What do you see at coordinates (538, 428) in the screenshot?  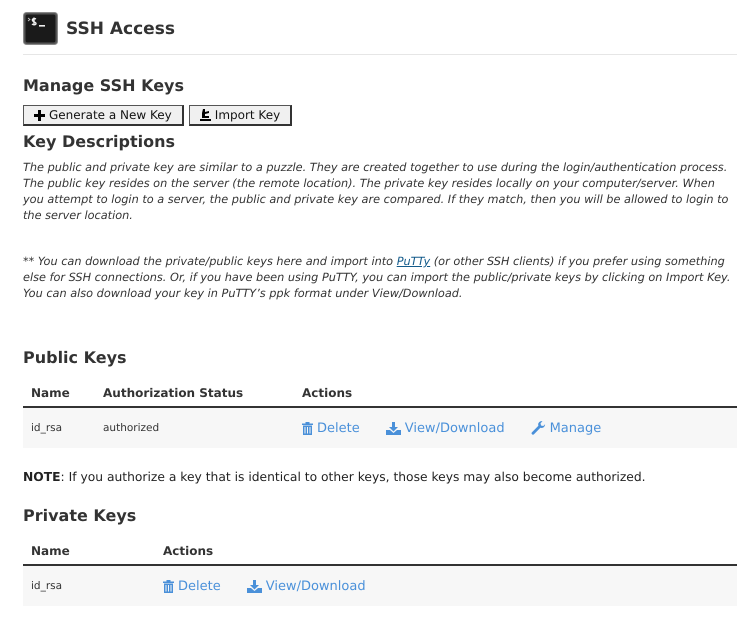 I see `wrench-icon` at bounding box center [538, 428].